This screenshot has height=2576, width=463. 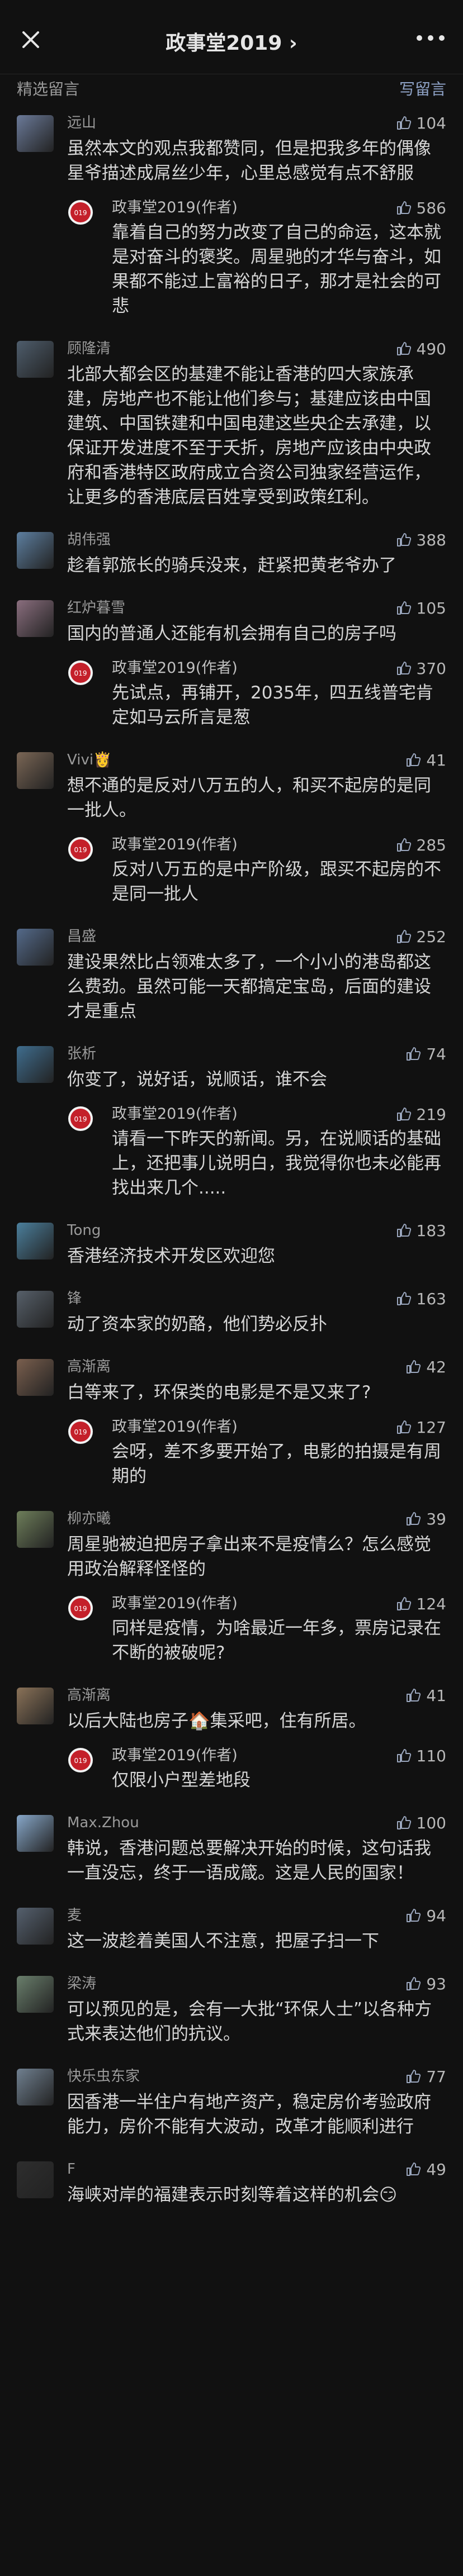 I want to click on like-button: 77, so click(x=426, y=2077).